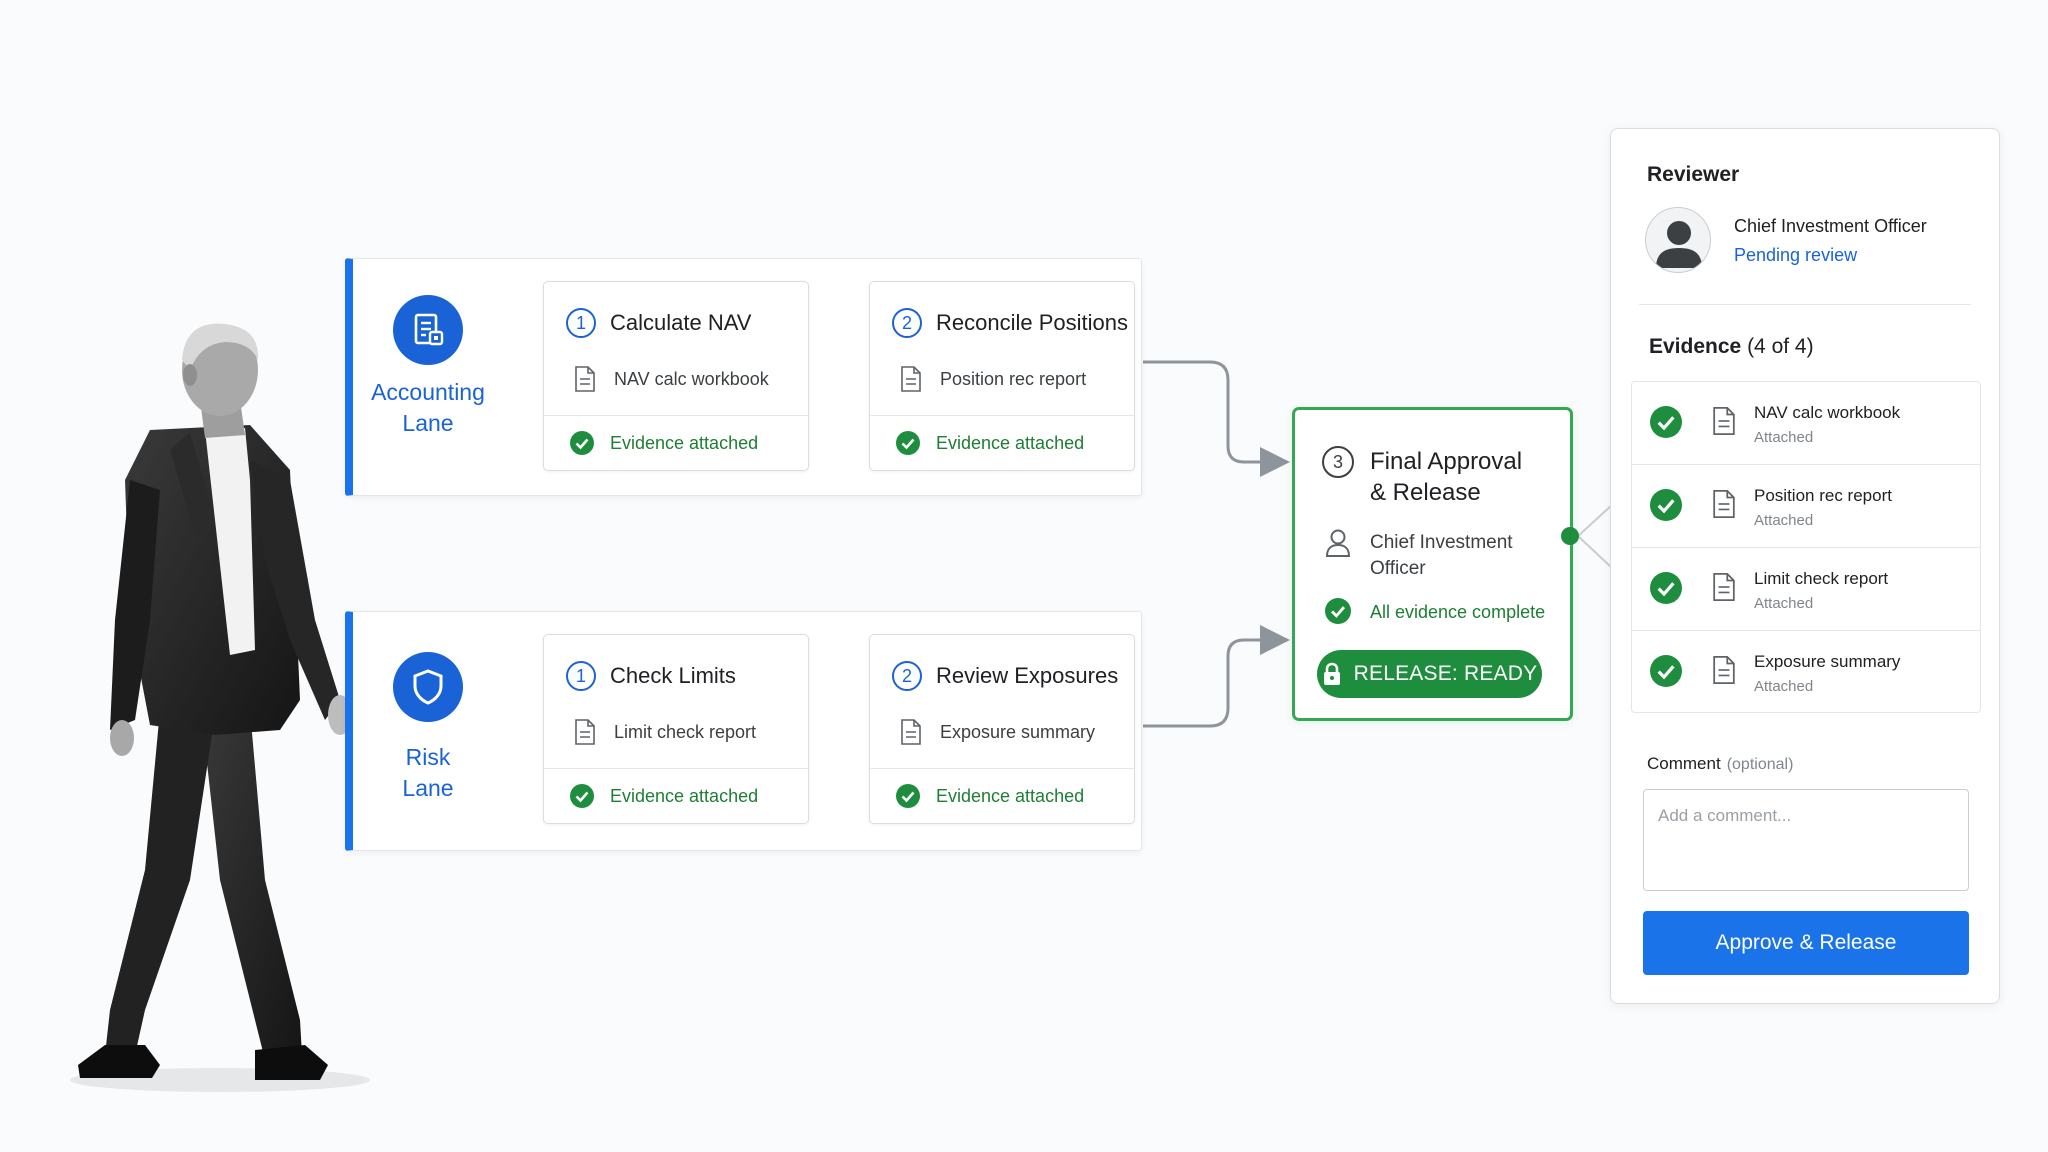 This screenshot has height=1152, width=2048. What do you see at coordinates (1806, 589) in the screenshot?
I see `evidence-item: Limit check report Attached` at bounding box center [1806, 589].